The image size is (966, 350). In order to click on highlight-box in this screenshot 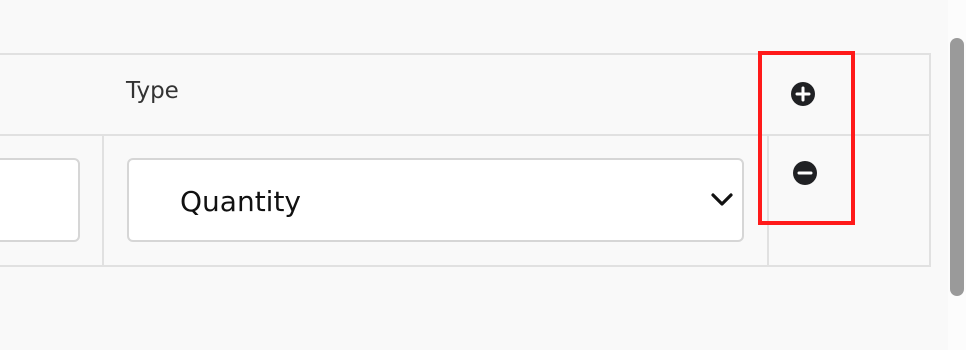, I will do `click(806, 138)`.